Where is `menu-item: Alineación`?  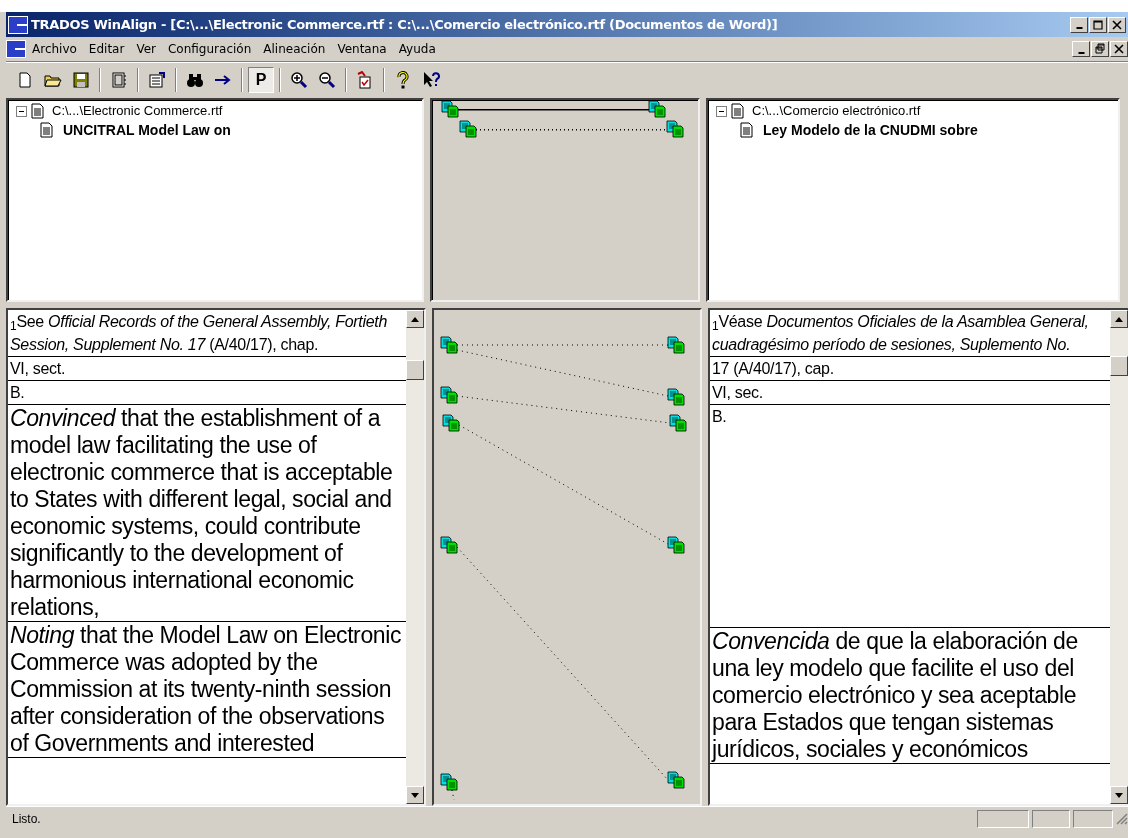 menu-item: Alineación is located at coordinates (294, 49).